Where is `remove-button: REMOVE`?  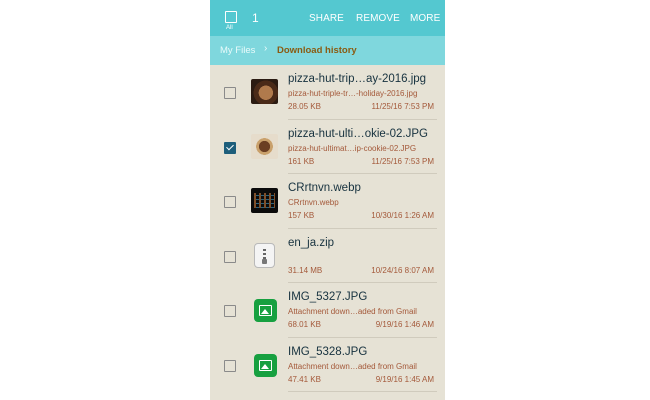 remove-button: REMOVE is located at coordinates (378, 18).